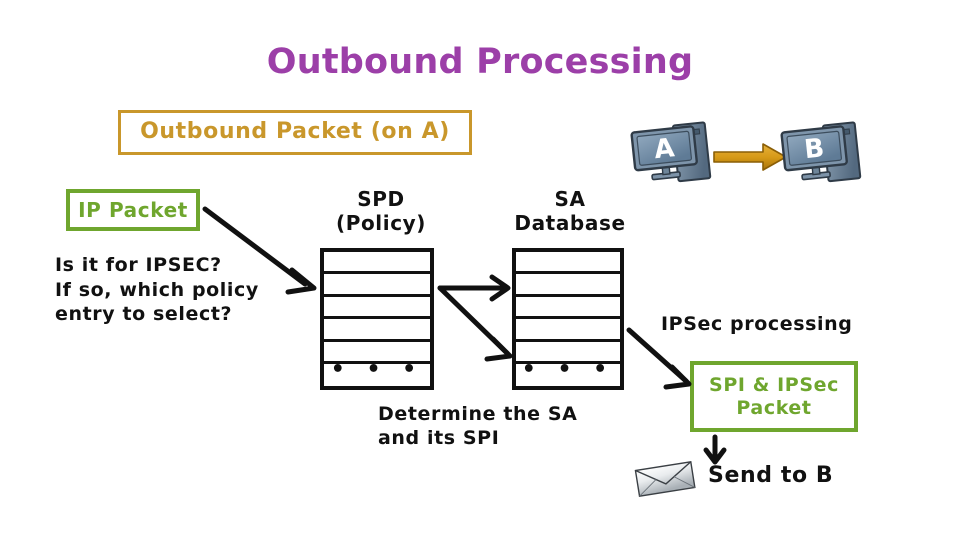 This screenshot has width=960, height=540. Describe the element at coordinates (774, 385) in the screenshot. I see `spi-ipsec-packet-line1: SPI & IPSec` at that location.